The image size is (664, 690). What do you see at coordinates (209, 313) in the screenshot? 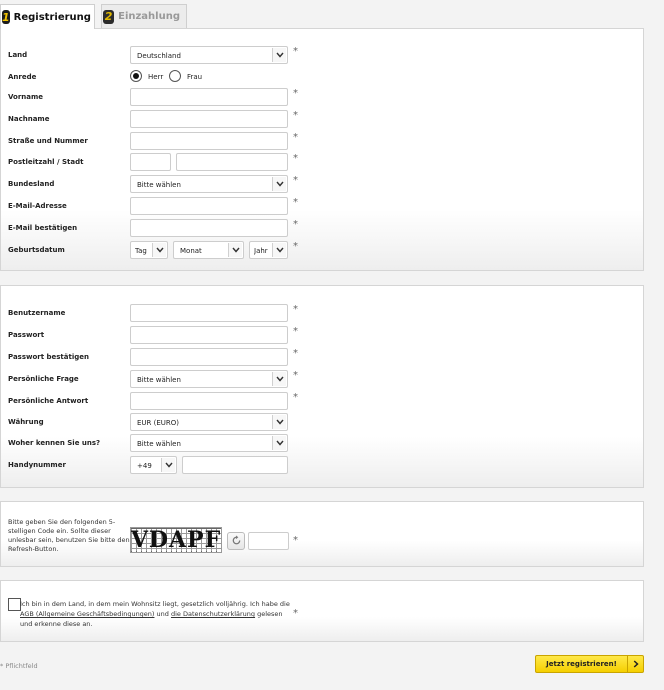
I see `username-input` at bounding box center [209, 313].